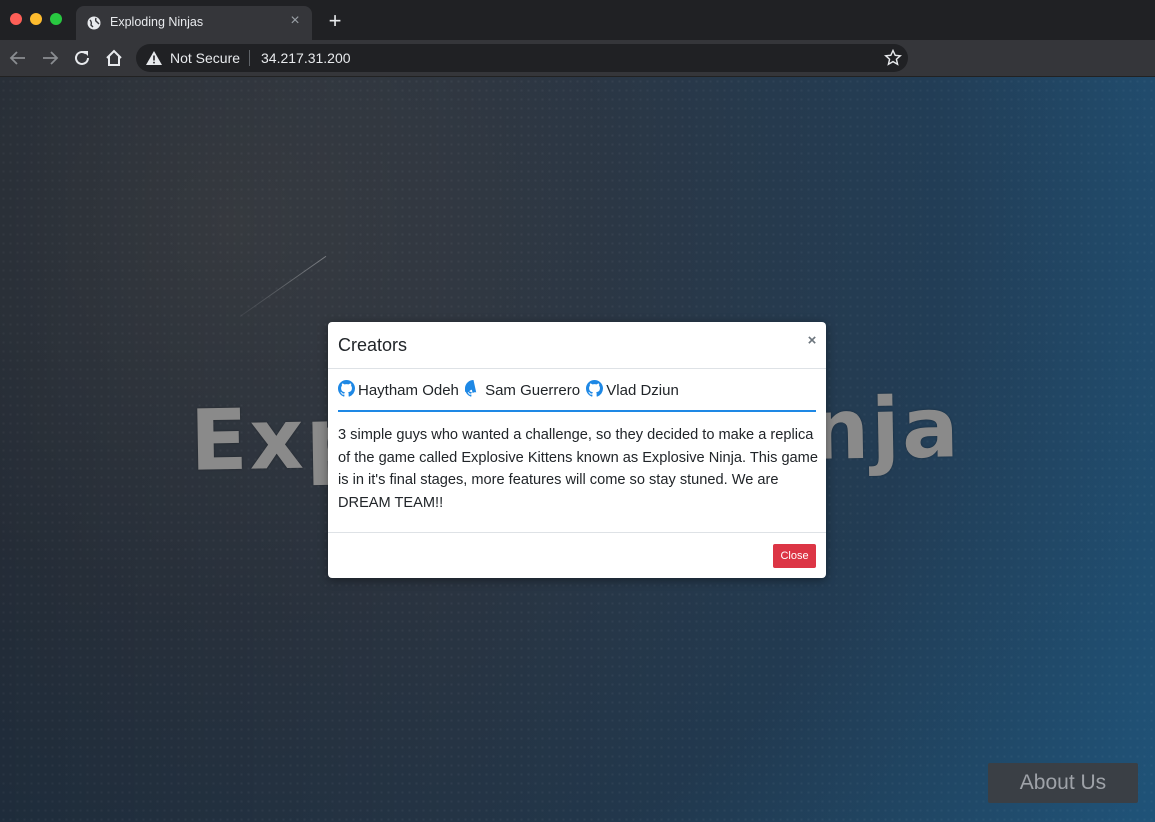 The width and height of the screenshot is (1155, 822). Describe the element at coordinates (642, 390) in the screenshot. I see `creator-name: Vlad Dziun` at that location.